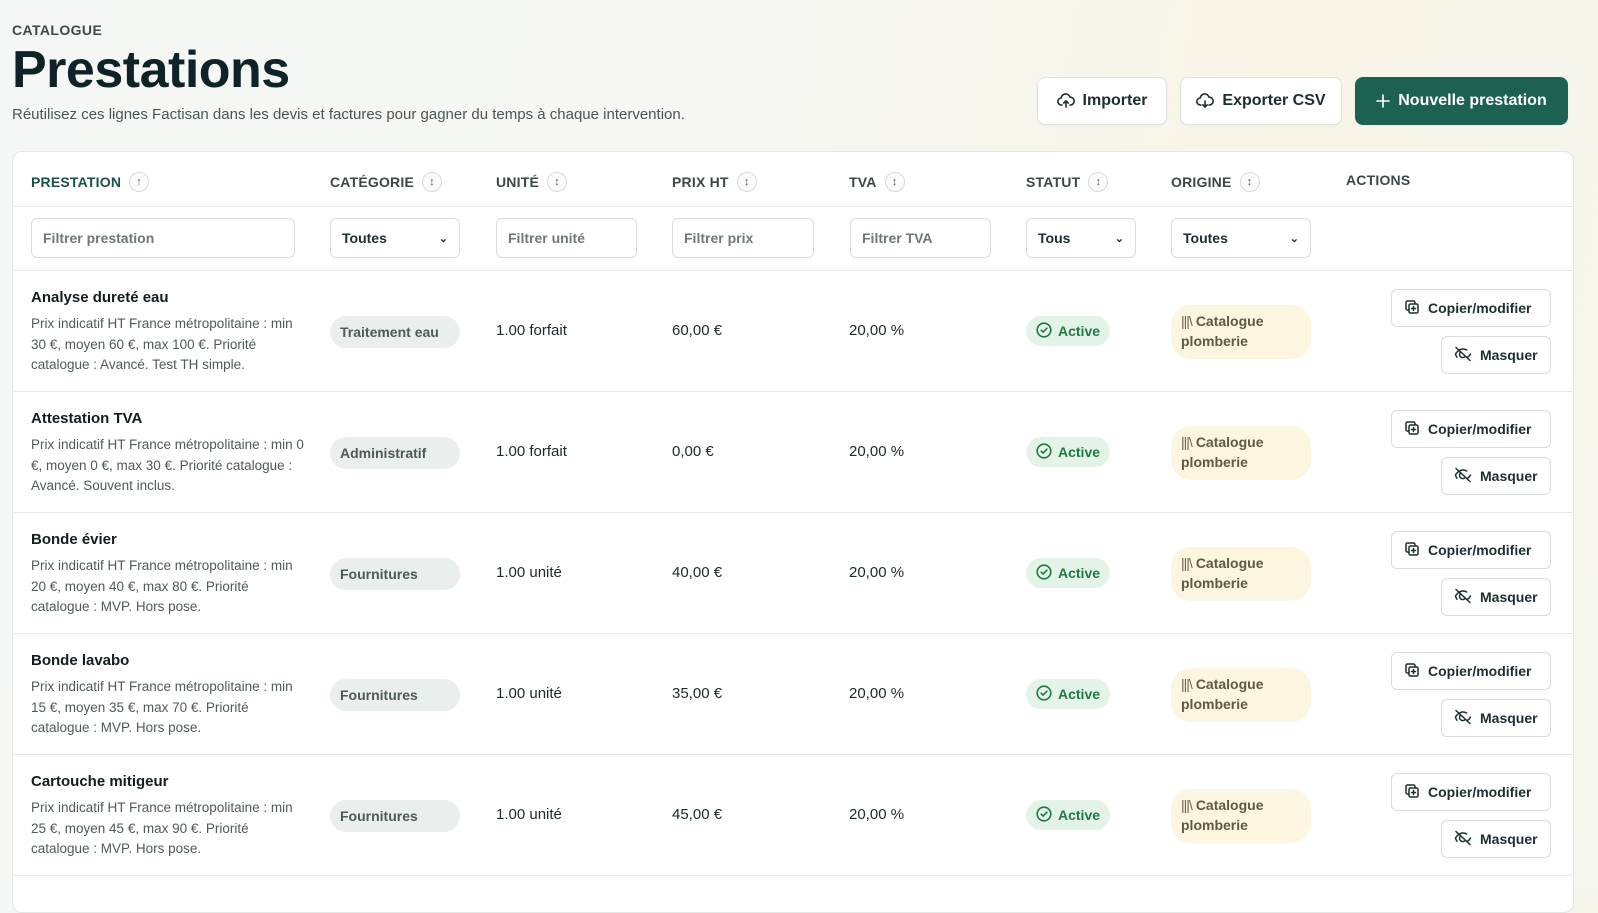 The height and width of the screenshot is (913, 1598). What do you see at coordinates (443, 238) in the screenshot?
I see `chevron-down-icon: ⌄` at bounding box center [443, 238].